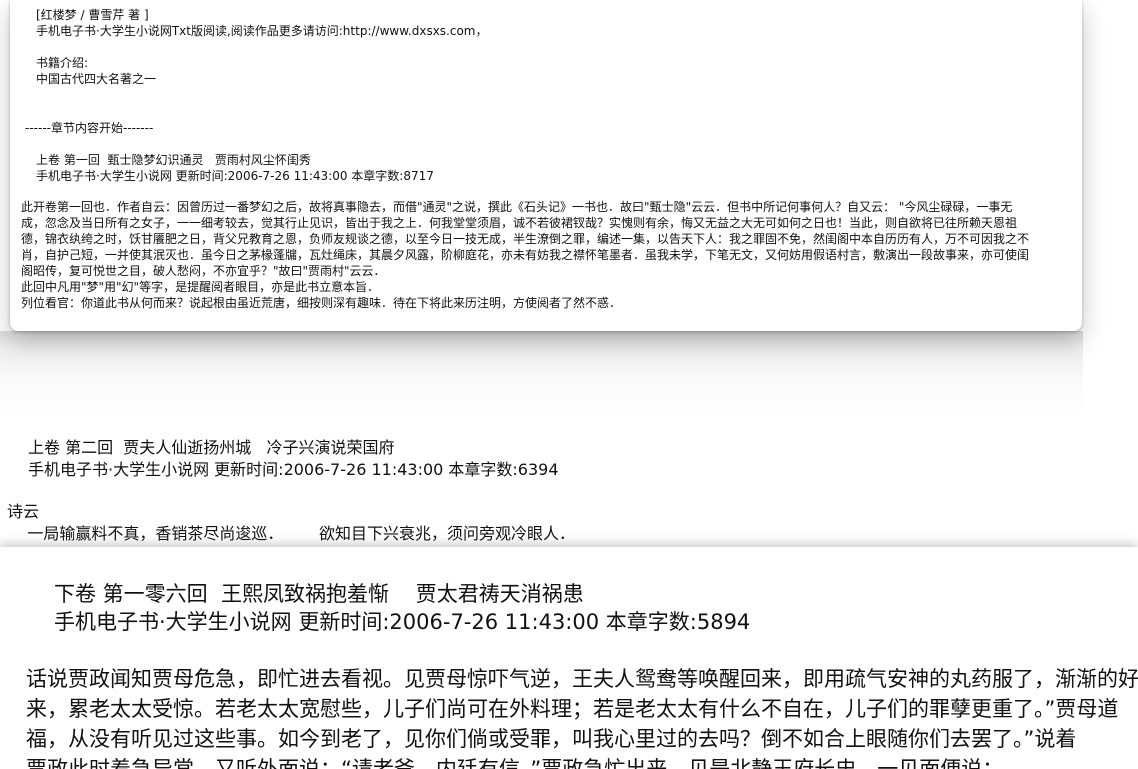 The image size is (1138, 769). What do you see at coordinates (291, 533) in the screenshot?
I see `poem-line: 一局输赢料不真，香销茶尽尚逡巡． 欲知目下兴衰兆，须问旁观冷眼人．` at bounding box center [291, 533].